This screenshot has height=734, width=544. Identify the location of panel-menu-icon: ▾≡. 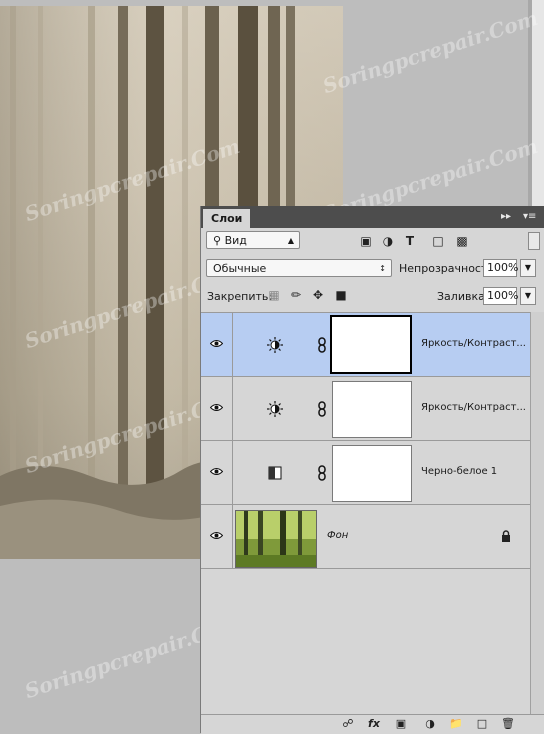
(529, 217).